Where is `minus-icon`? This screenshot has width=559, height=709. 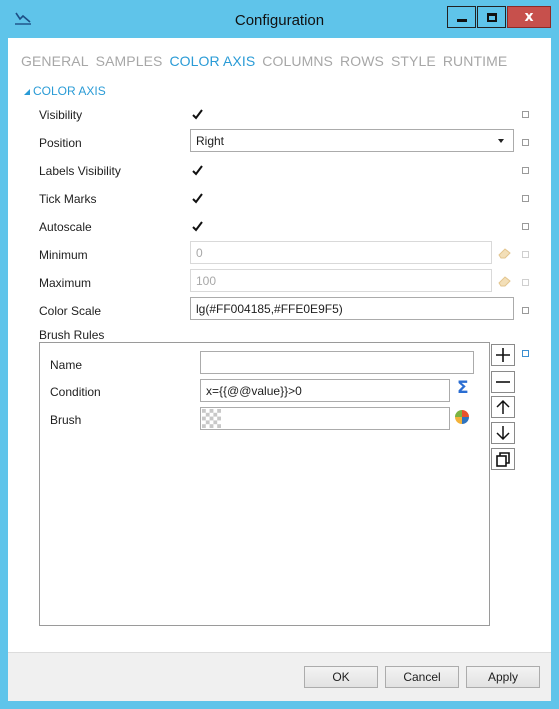 minus-icon is located at coordinates (503, 382).